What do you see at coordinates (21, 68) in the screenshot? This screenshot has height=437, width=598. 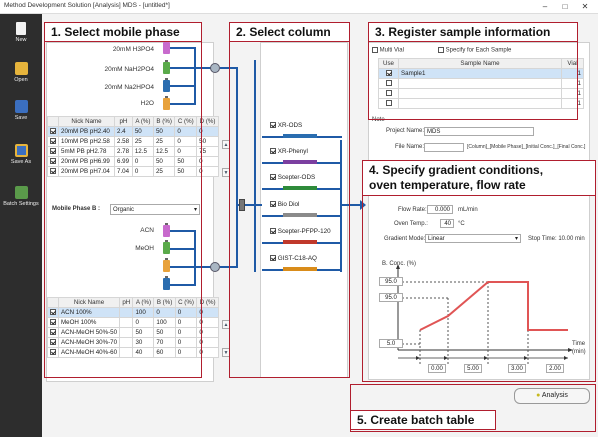 I see `open-folder-icon` at bounding box center [21, 68].